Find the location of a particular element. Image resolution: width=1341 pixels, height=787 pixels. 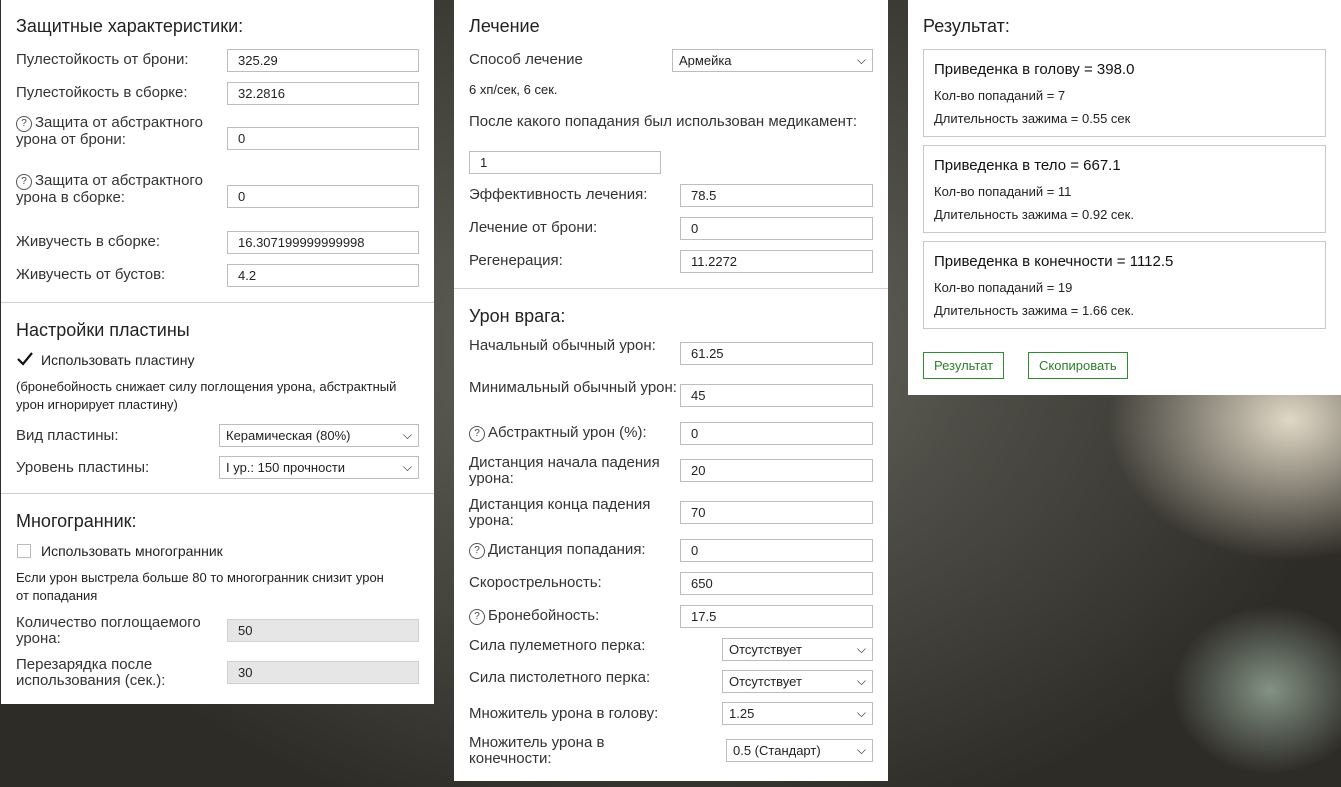

plate-type-label: Вид пластины: is located at coordinates (67, 435).